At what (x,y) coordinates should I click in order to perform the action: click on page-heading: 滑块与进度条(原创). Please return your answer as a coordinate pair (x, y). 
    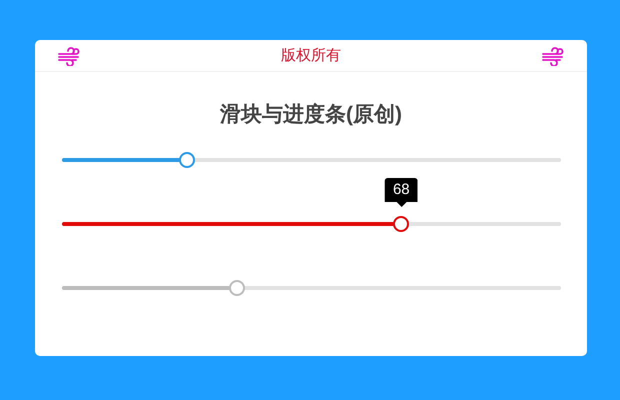
    Looking at the image, I should click on (310, 115).